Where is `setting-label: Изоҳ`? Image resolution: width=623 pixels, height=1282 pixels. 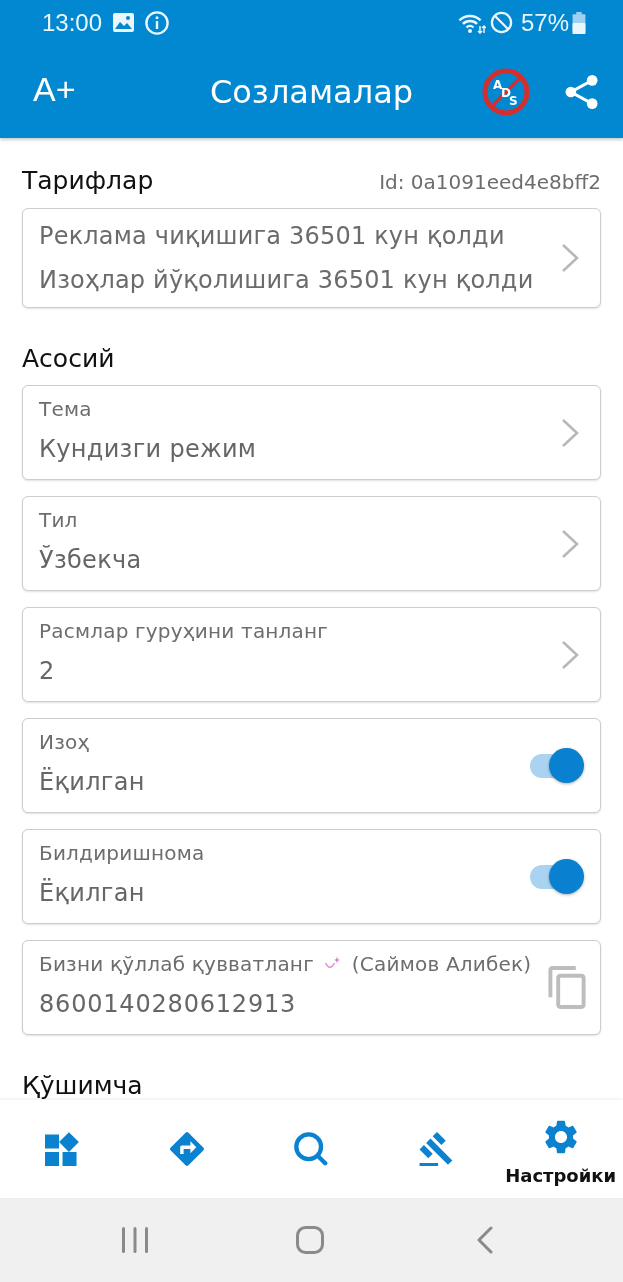
setting-label: Изоҳ is located at coordinates (65, 742).